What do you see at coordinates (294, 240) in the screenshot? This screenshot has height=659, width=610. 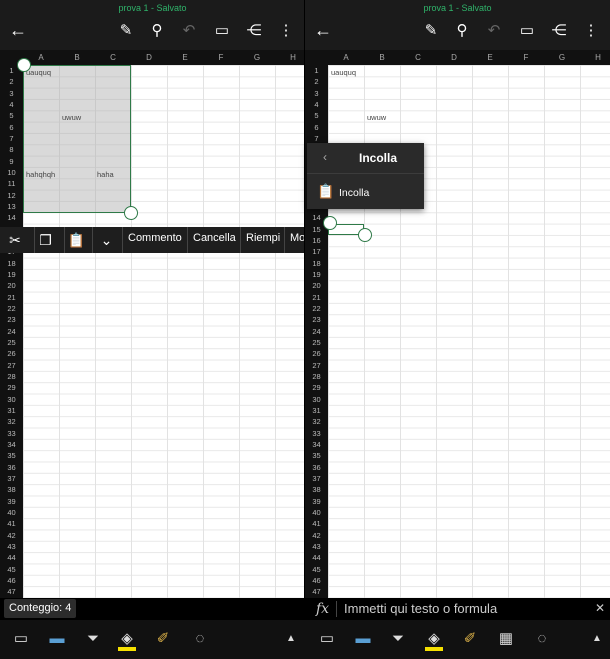 I see `menu-item-more: Mo` at bounding box center [294, 240].